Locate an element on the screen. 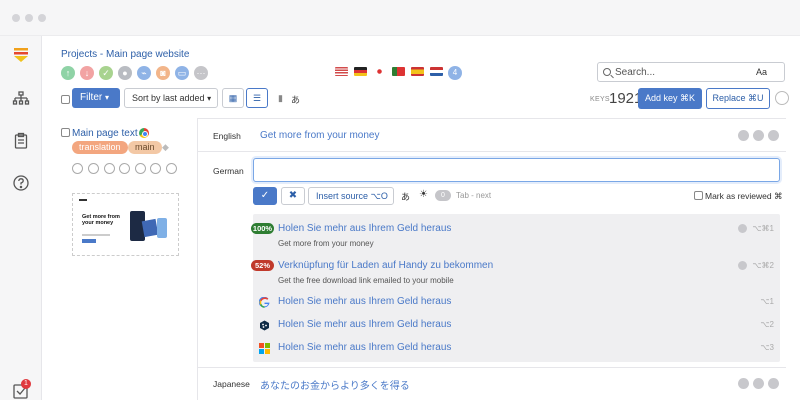 Image resolution: width=800 pixels, height=400 pixels. clipboard-icon is located at coordinates (21, 141).